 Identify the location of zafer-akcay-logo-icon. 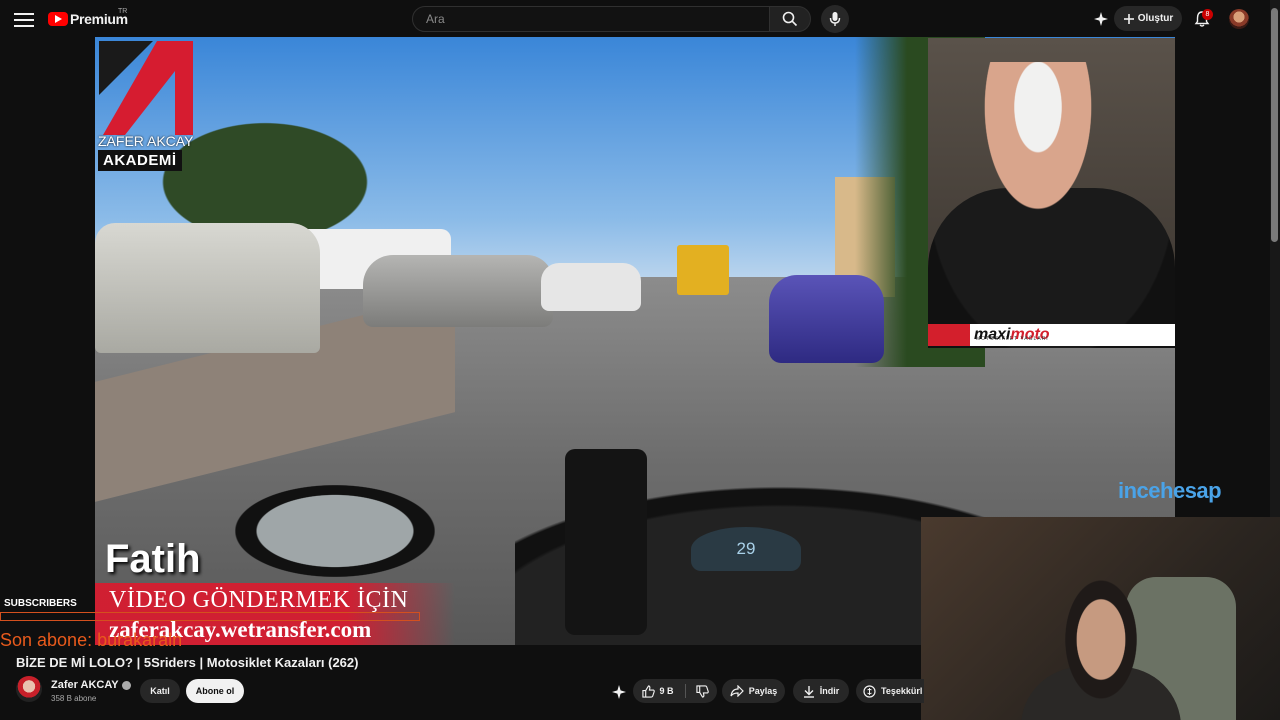
(146, 88).